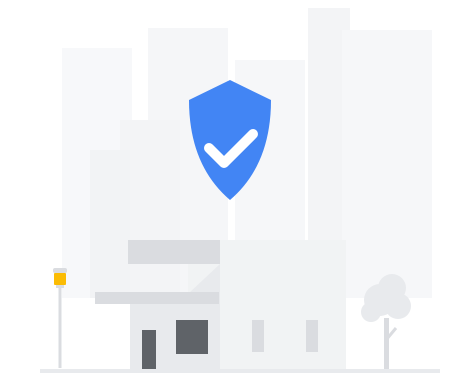  Describe the element at coordinates (174, 252) in the screenshot. I see `building-roof-band` at that location.